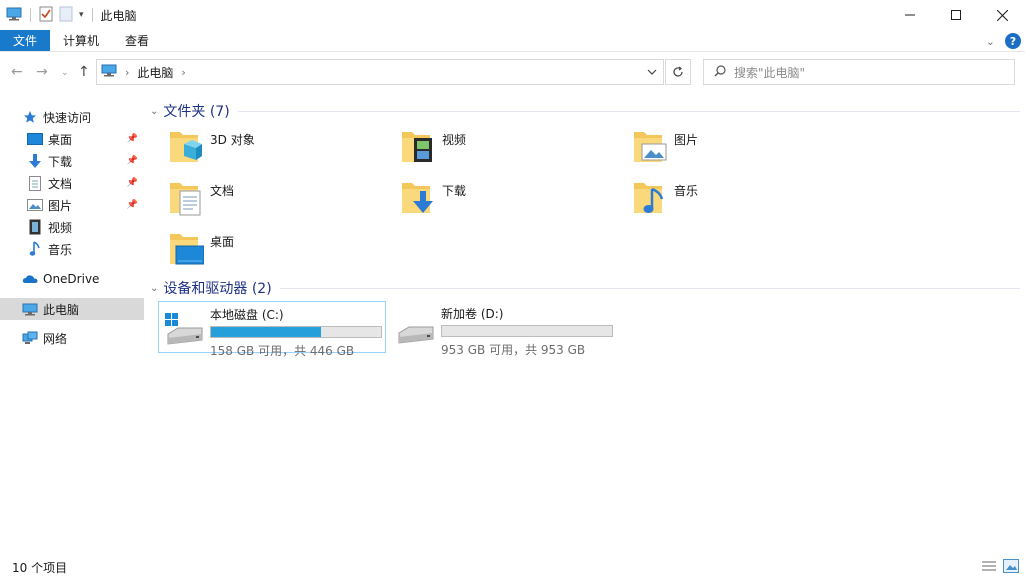 The image size is (1025, 577). Describe the element at coordinates (72, 338) in the screenshot. I see `sidebar-item-network: 网络` at that location.